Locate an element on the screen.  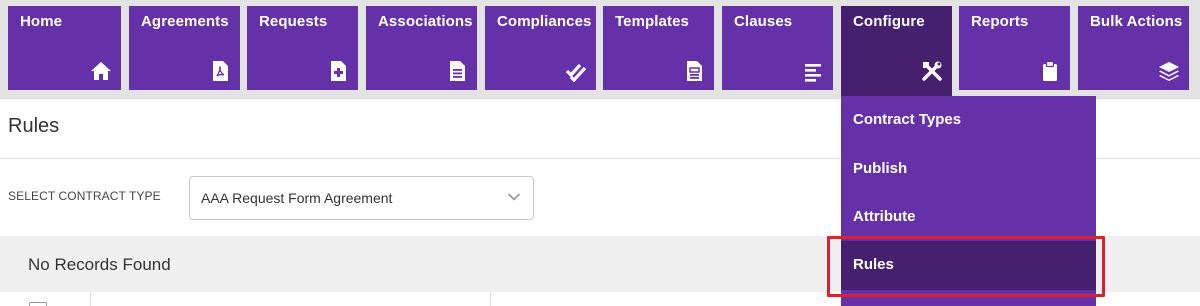
page-title: Rules is located at coordinates (34, 126).